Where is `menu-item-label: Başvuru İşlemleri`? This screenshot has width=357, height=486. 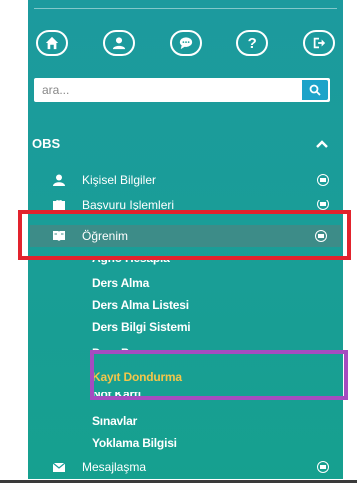
menu-item-label: Başvuru İşlemleri is located at coordinates (128, 205).